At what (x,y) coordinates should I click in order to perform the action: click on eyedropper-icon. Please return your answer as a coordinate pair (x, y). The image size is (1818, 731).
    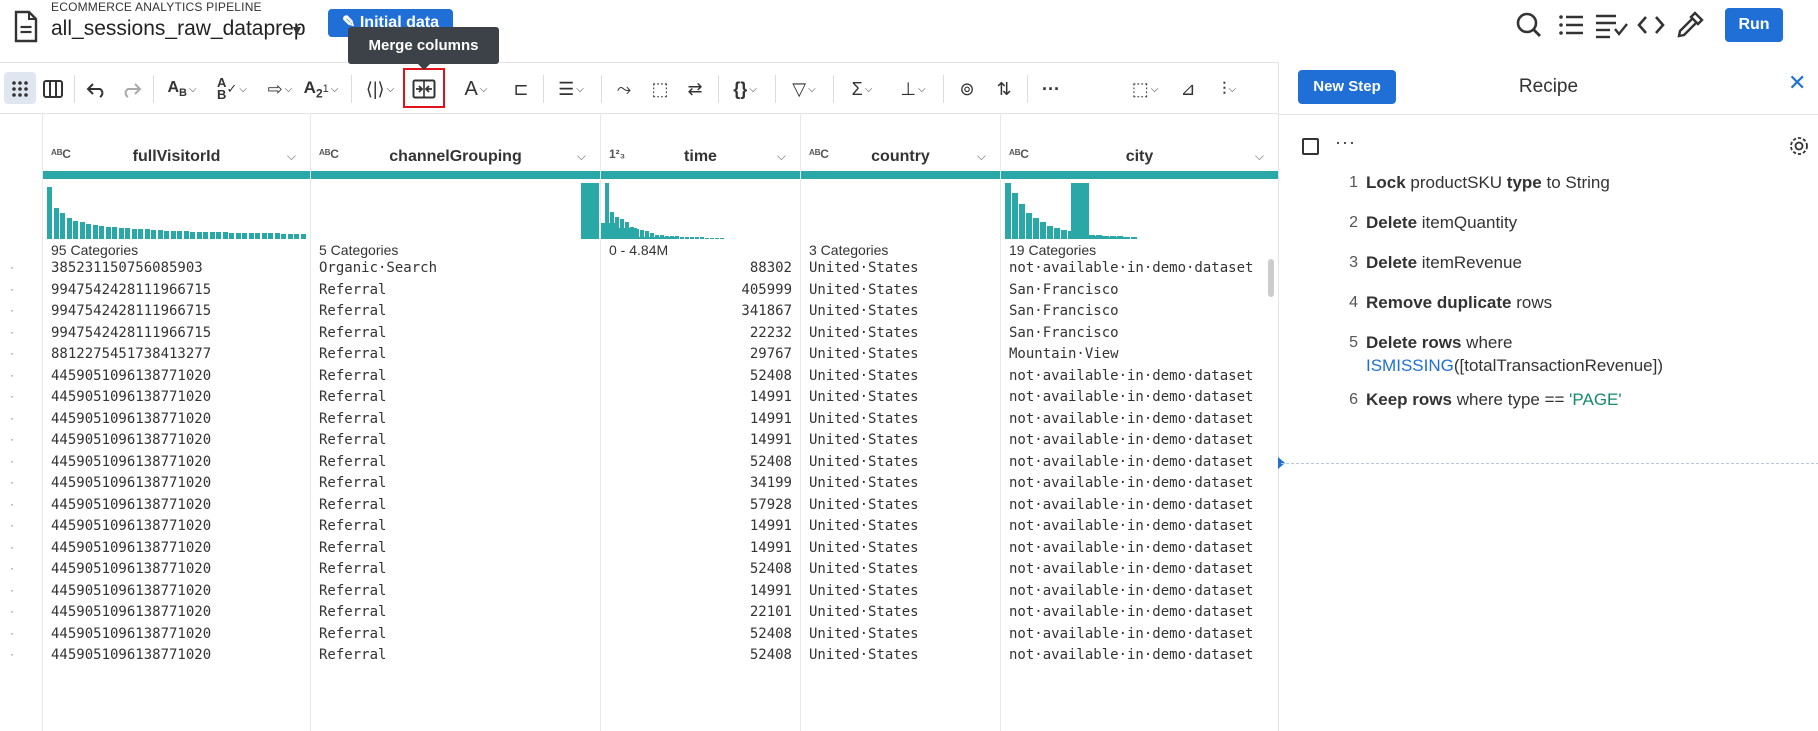
    Looking at the image, I should click on (1690, 25).